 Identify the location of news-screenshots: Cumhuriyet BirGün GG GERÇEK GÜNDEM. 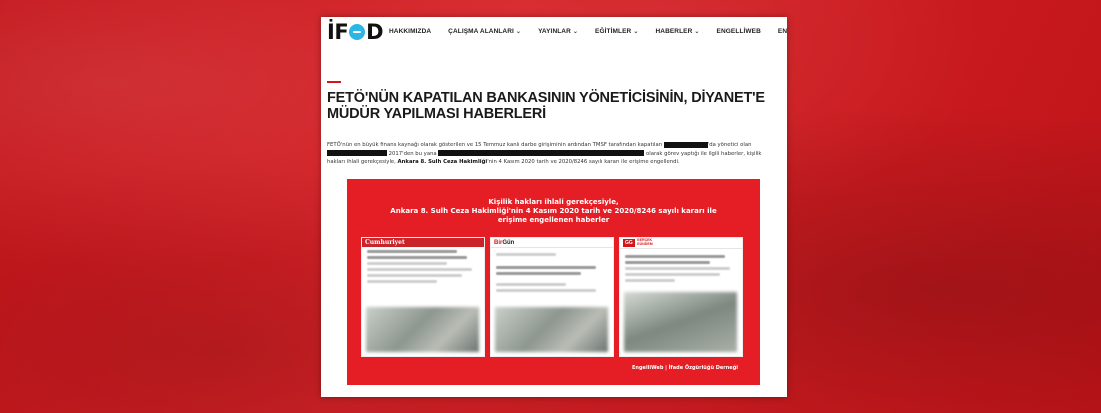
(552, 297).